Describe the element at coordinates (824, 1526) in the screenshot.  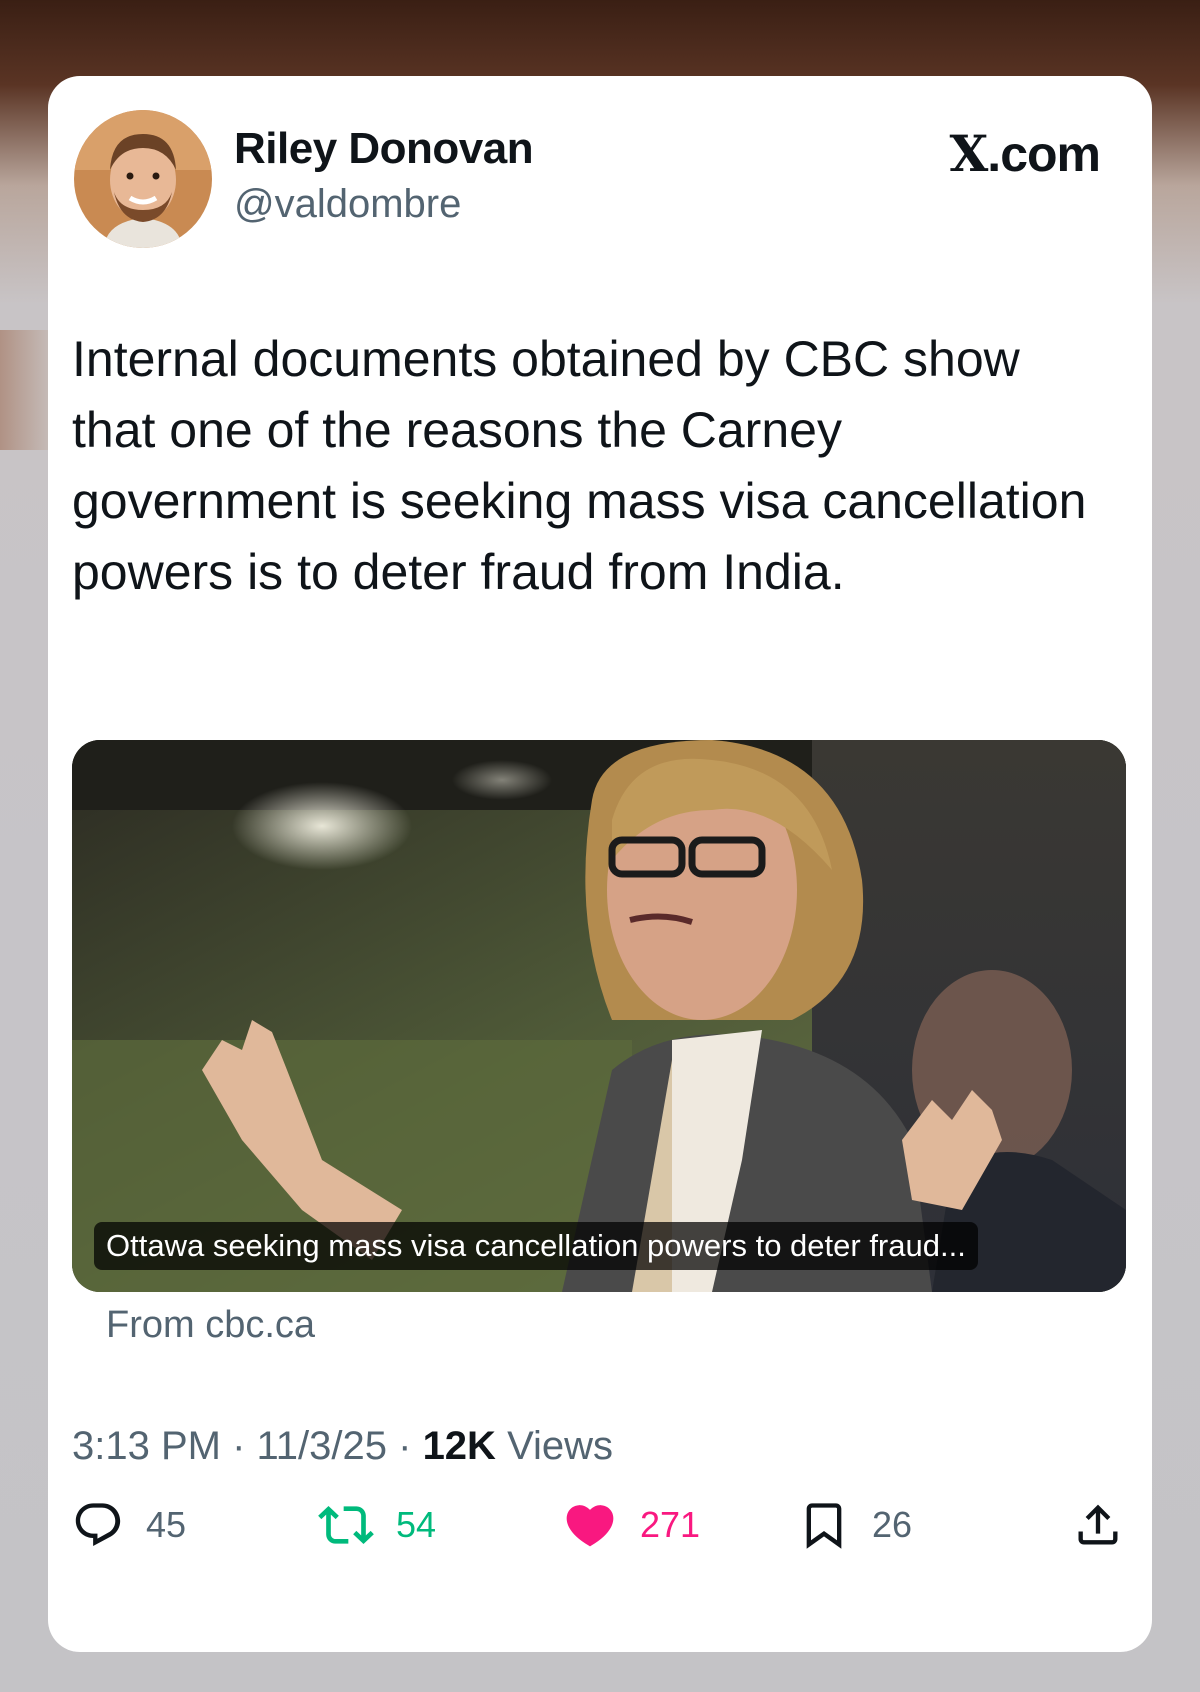
I see `bookmark-icon` at that location.